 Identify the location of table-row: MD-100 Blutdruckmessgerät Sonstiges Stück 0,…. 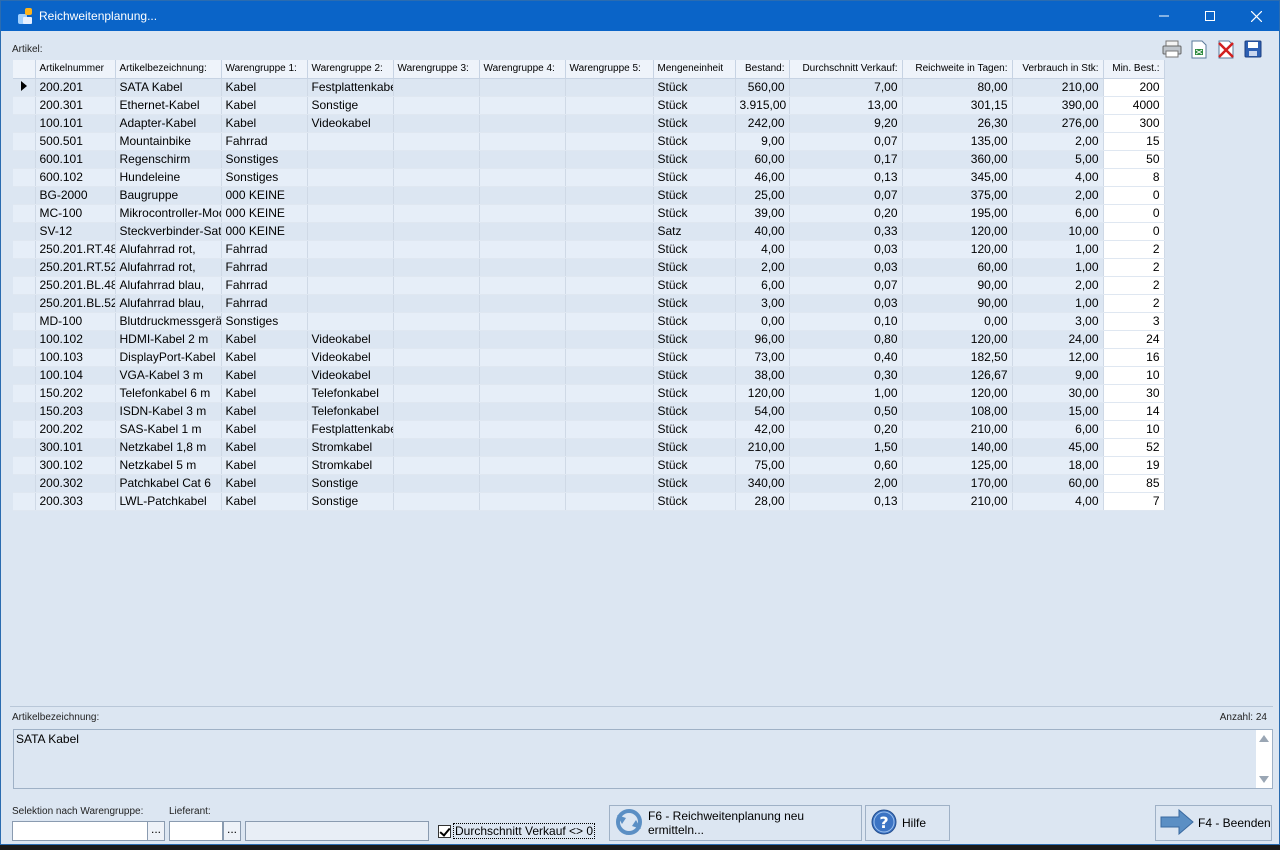
(589, 321).